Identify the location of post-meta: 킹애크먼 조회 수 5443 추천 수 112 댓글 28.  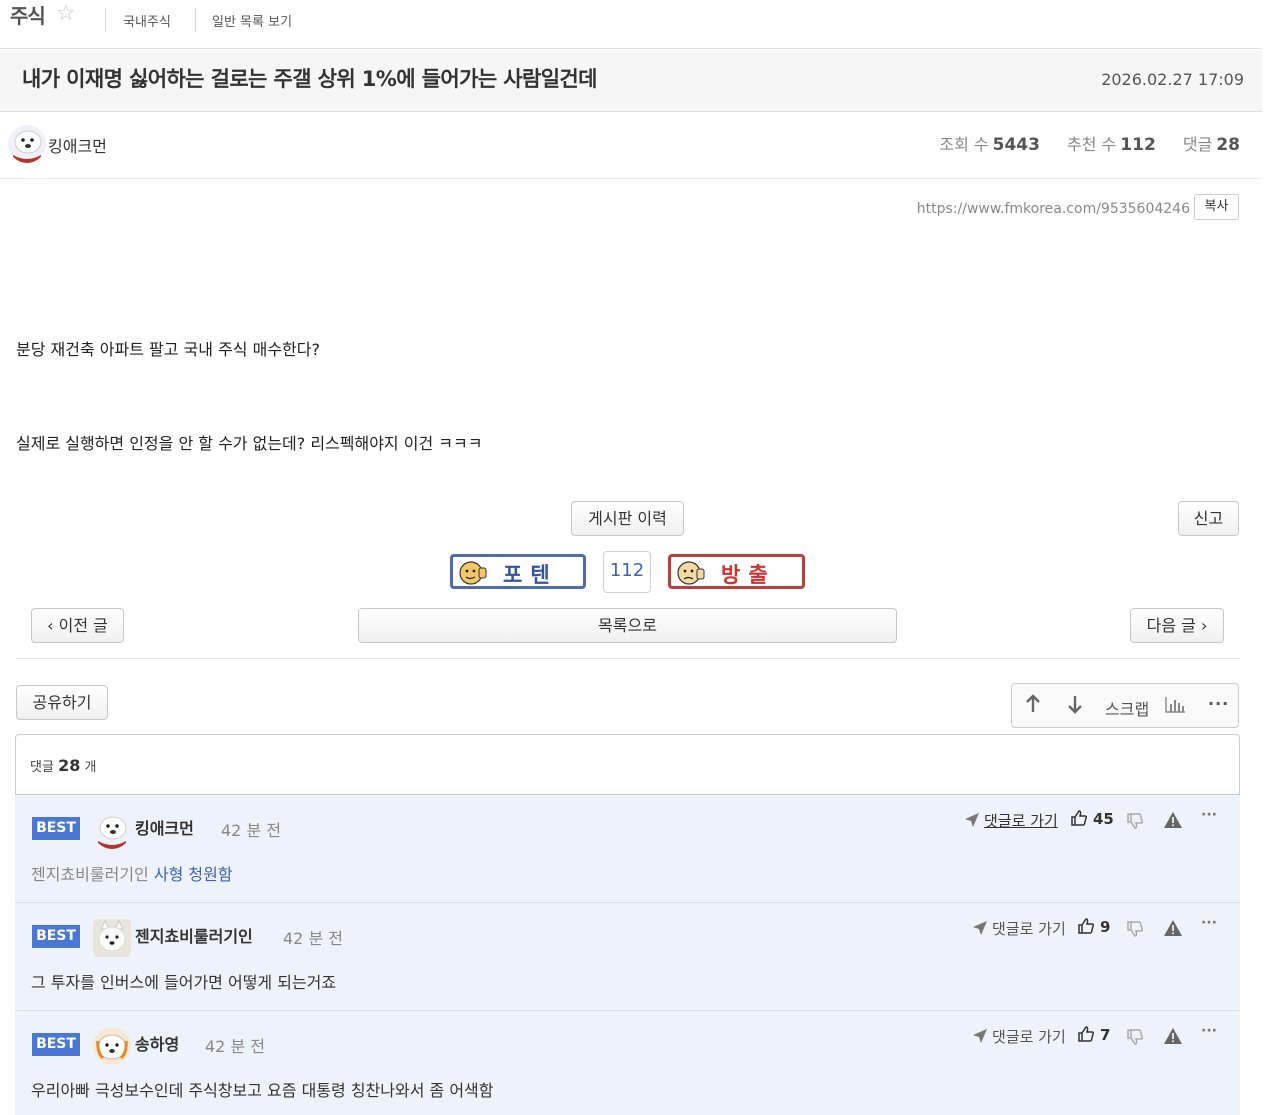
(631, 146).